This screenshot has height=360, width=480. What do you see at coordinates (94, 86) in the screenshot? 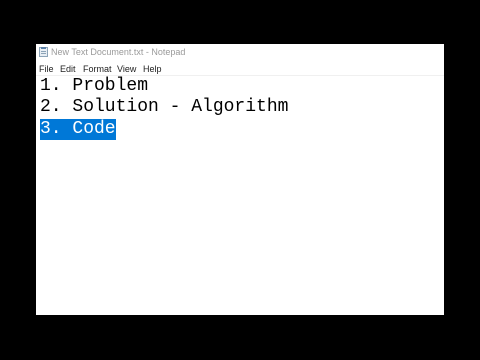
I see `text-line-1: 1. Problem` at bounding box center [94, 86].